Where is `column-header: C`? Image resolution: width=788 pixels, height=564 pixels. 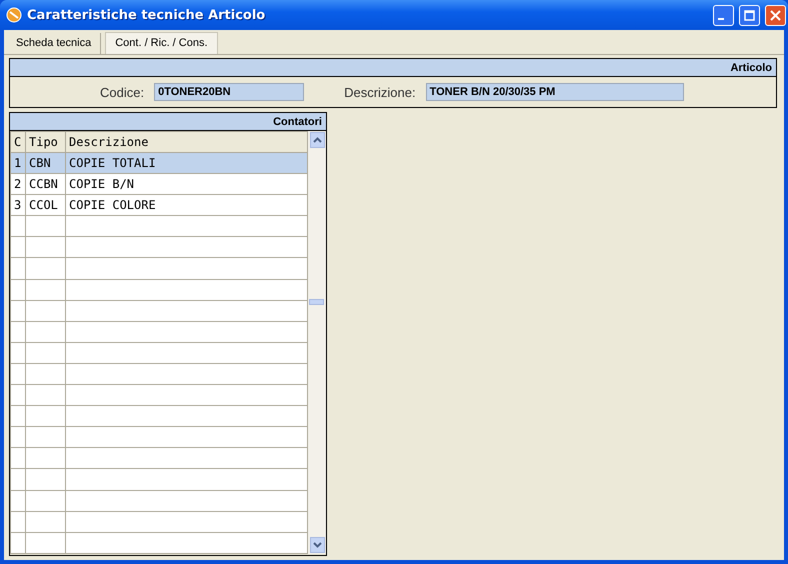 column-header: C is located at coordinates (18, 142).